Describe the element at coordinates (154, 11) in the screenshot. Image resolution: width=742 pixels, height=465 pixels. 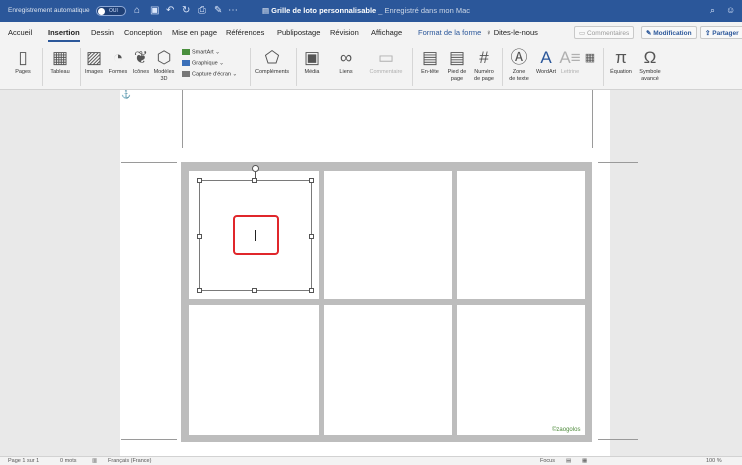
I see `save-icon: ▣` at that location.